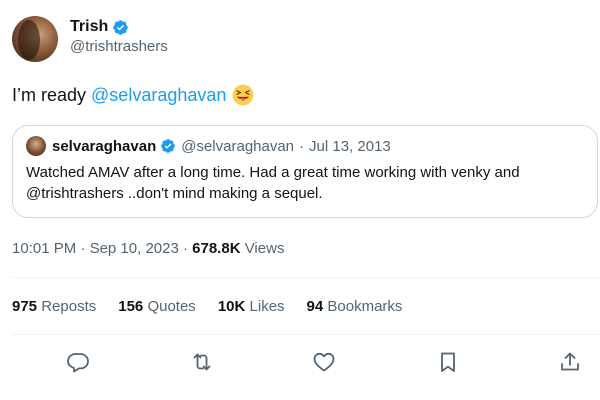 The image size is (600, 400). I want to click on squinting-face-with-tongue-emoji-icon, so click(243, 95).